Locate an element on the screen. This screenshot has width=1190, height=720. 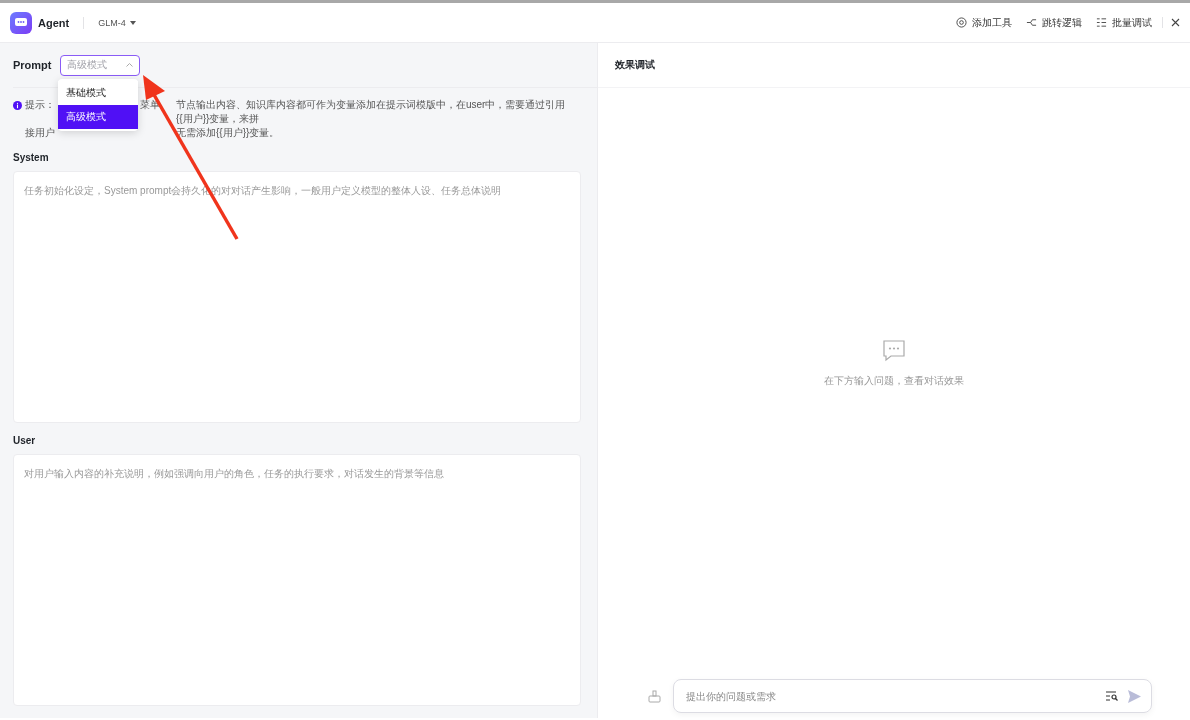
info-icon is located at coordinates (17, 105).